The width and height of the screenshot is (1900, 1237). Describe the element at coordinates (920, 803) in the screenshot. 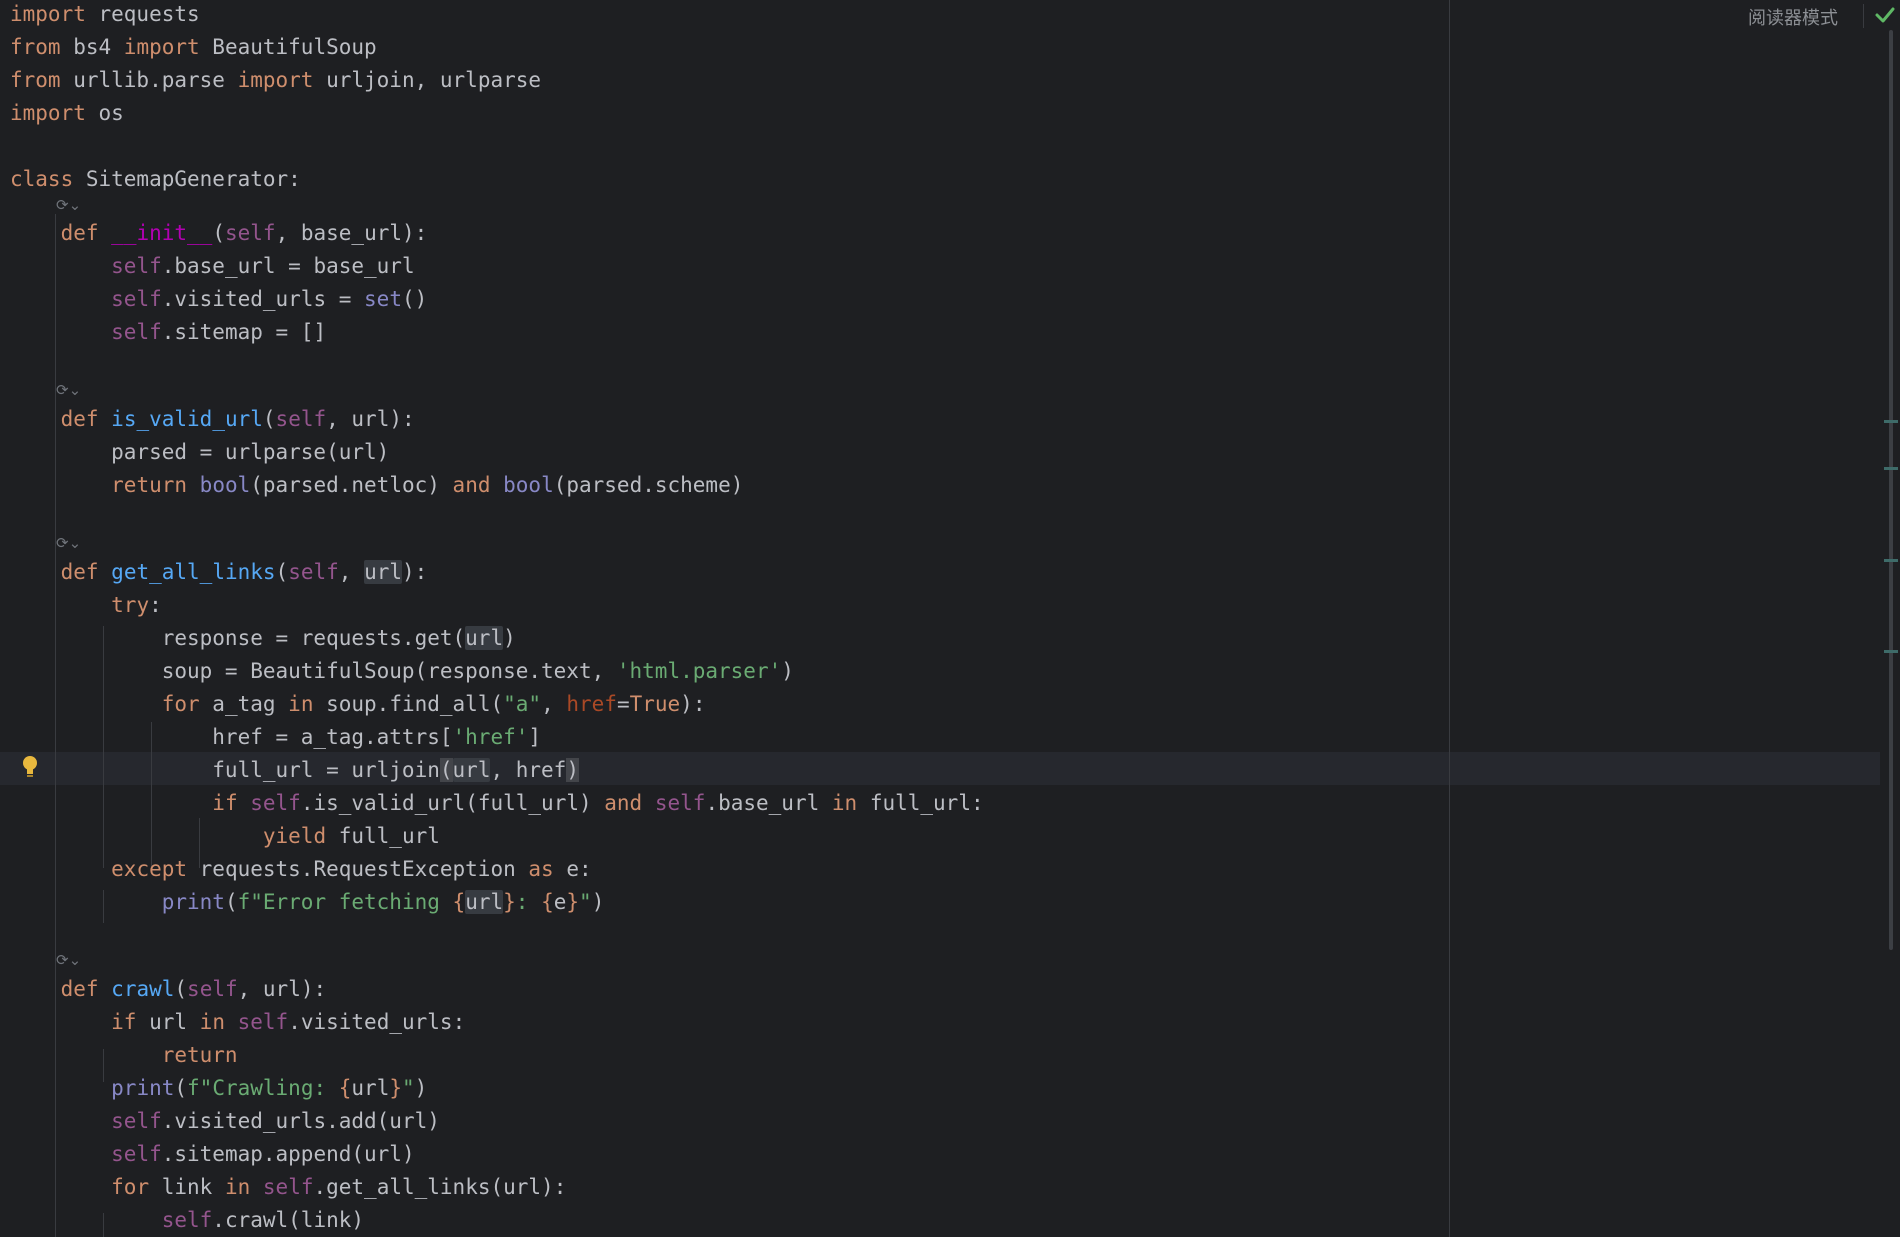

I see `code-token: full_url:` at that location.